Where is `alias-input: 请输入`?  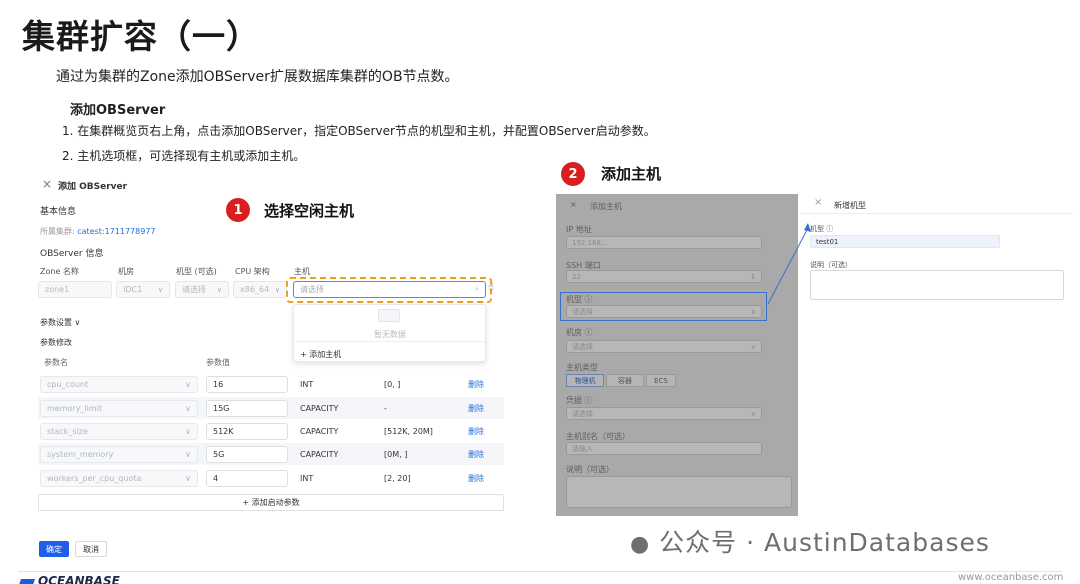
alias-input: 请输入 is located at coordinates (664, 448).